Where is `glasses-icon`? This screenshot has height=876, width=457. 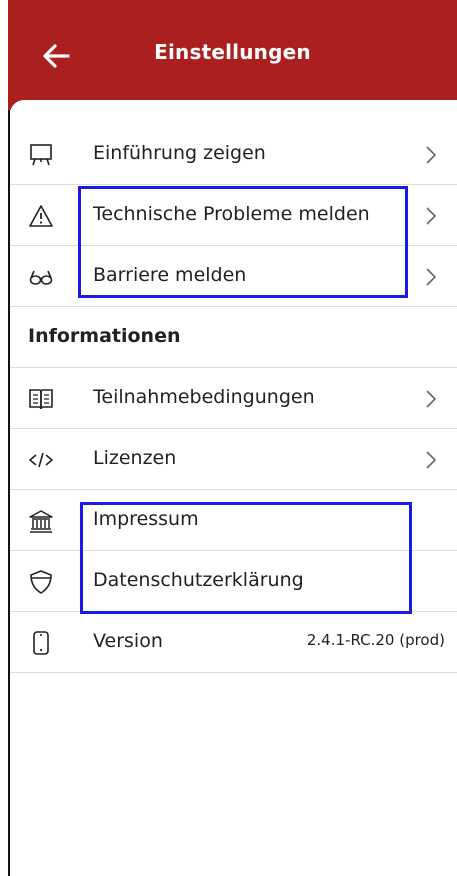
glasses-icon is located at coordinates (41, 277).